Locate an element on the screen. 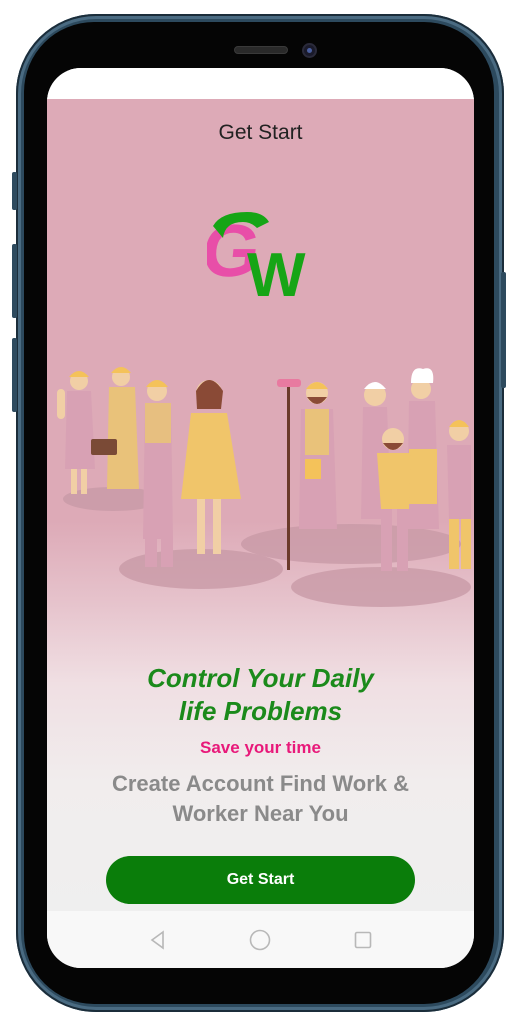 The width and height of the screenshot is (517, 1030). status-bar is located at coordinates (260, 83).